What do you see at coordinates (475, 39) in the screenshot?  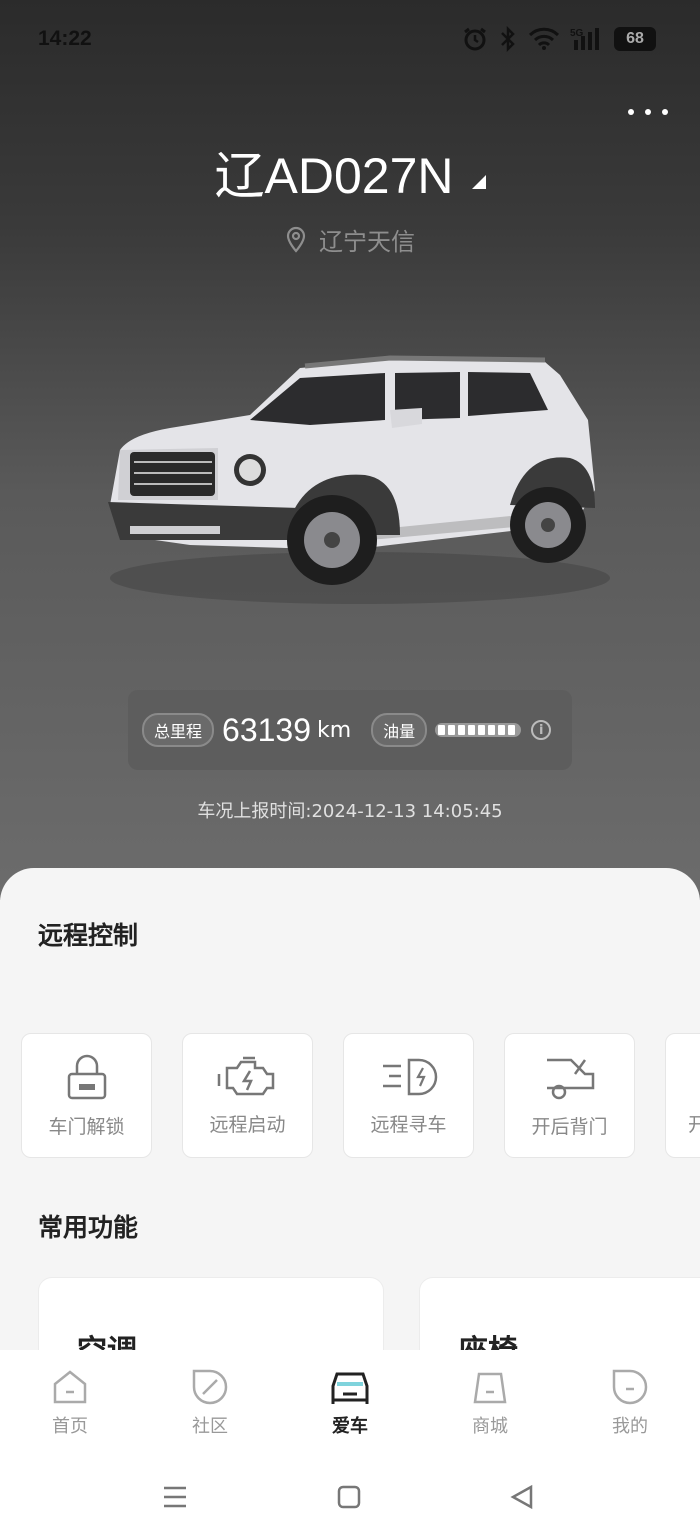 I see `alarm-icon` at bounding box center [475, 39].